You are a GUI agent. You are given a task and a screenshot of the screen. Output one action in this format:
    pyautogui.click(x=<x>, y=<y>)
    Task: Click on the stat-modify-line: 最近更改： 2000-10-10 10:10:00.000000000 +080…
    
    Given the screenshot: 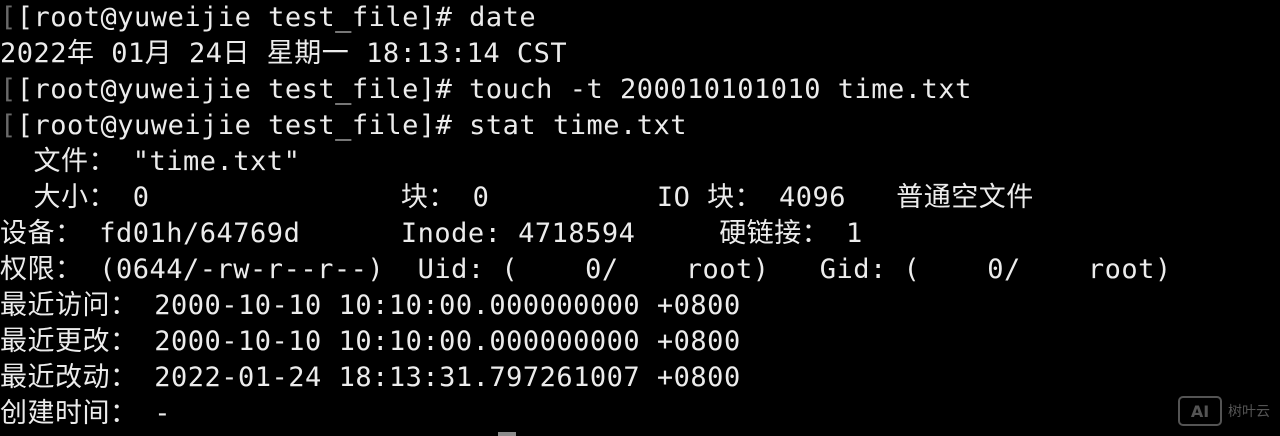 What is the action you would take?
    pyautogui.click(x=370, y=341)
    